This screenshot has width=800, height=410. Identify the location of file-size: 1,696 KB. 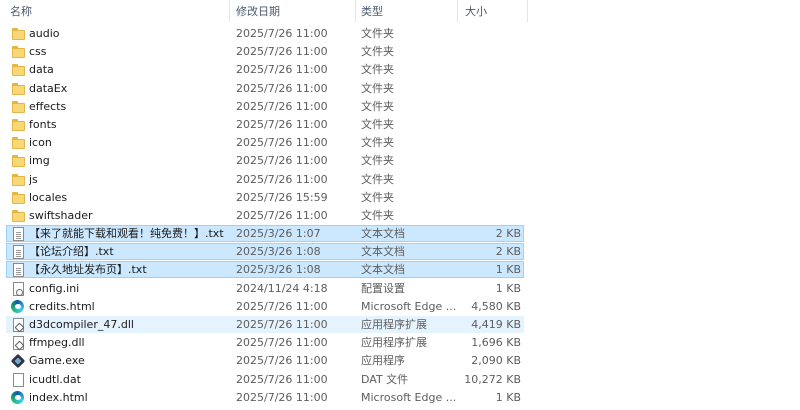
(496, 343).